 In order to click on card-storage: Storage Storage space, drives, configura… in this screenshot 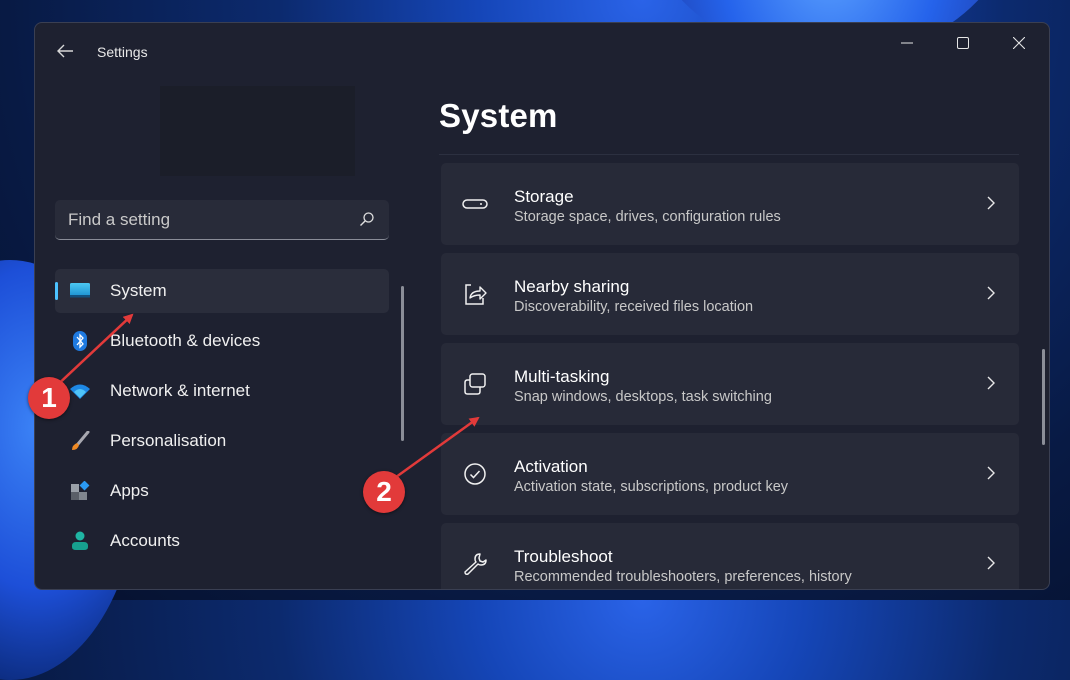, I will do `click(730, 204)`.